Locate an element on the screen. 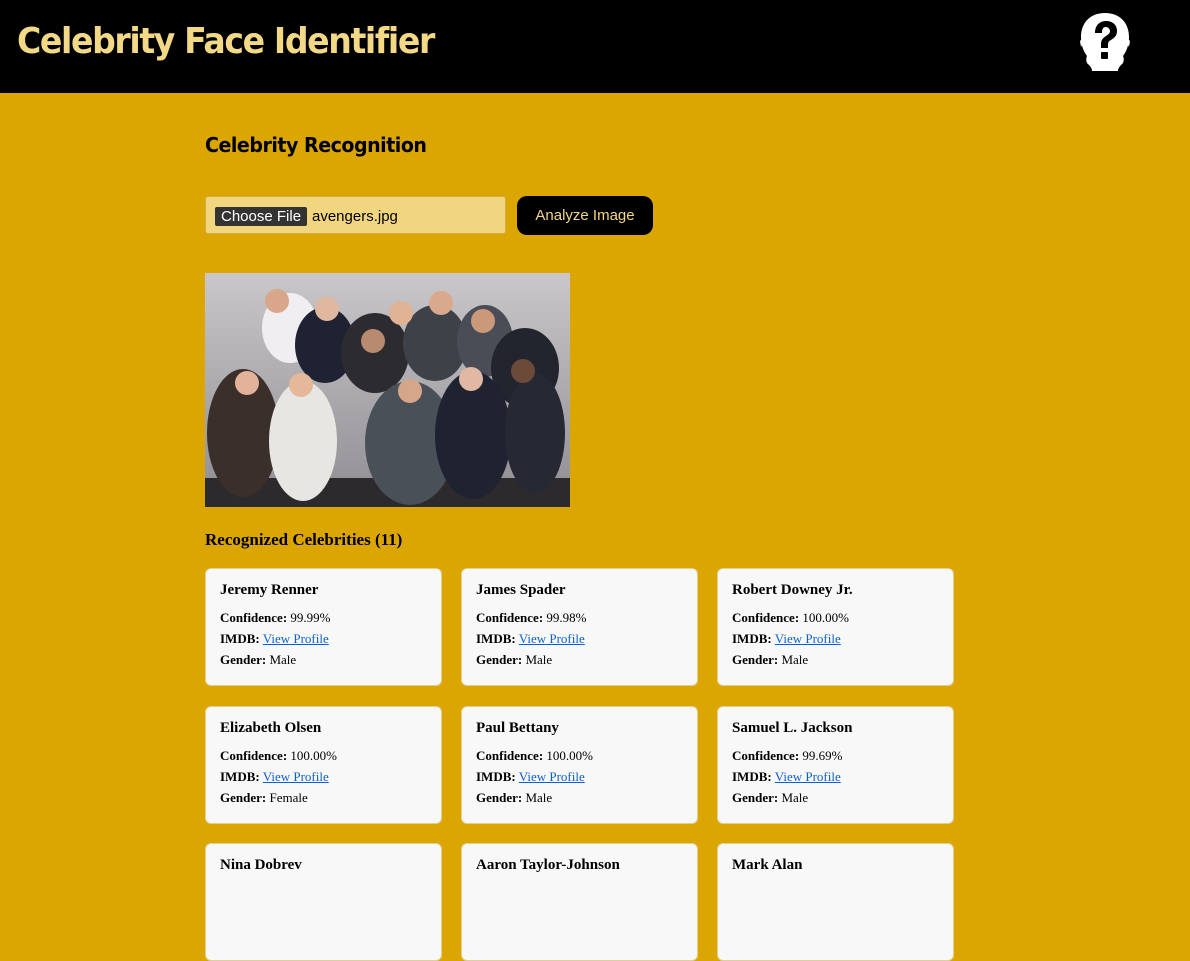 Image resolution: width=1190 pixels, height=961 pixels. celebrity-name: Samuel L. Jackson is located at coordinates (792, 728).